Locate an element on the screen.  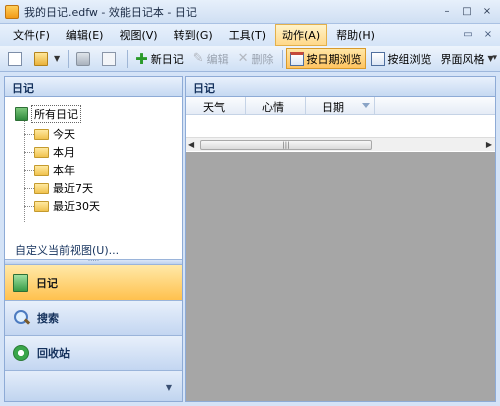
horizontal-scrollbar: ◀ ||| ▶ is located at coordinates (340, 144).